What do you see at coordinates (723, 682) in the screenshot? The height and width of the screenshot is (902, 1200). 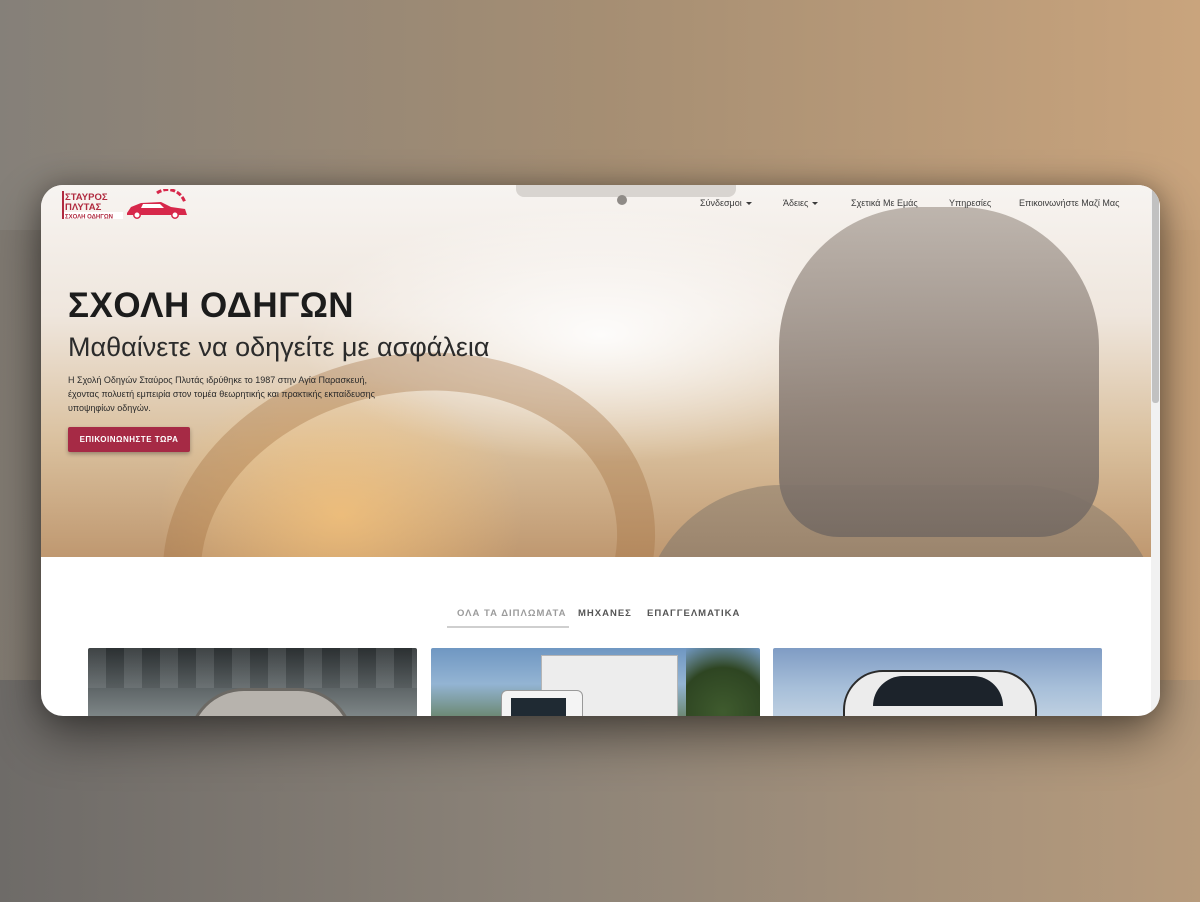 I see `trees-graphic` at bounding box center [723, 682].